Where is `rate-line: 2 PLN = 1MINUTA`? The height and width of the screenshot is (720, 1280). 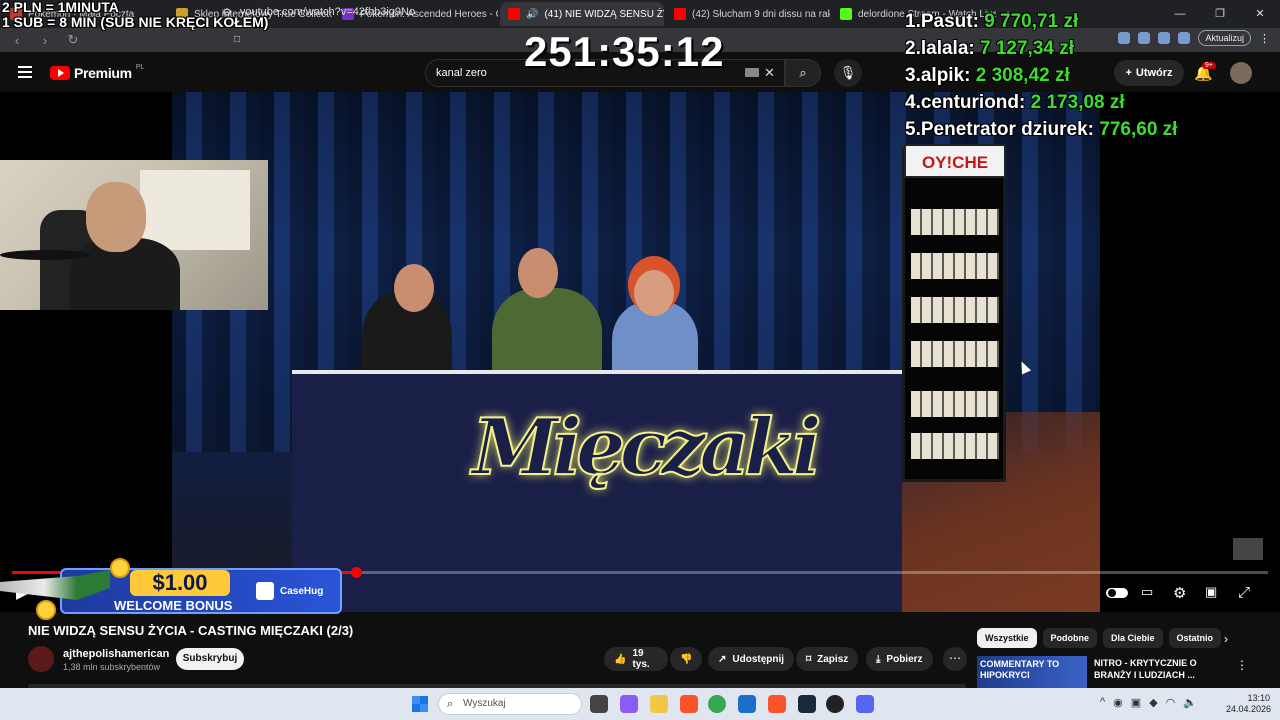 rate-line: 2 PLN = 1MINUTA is located at coordinates (60, 7).